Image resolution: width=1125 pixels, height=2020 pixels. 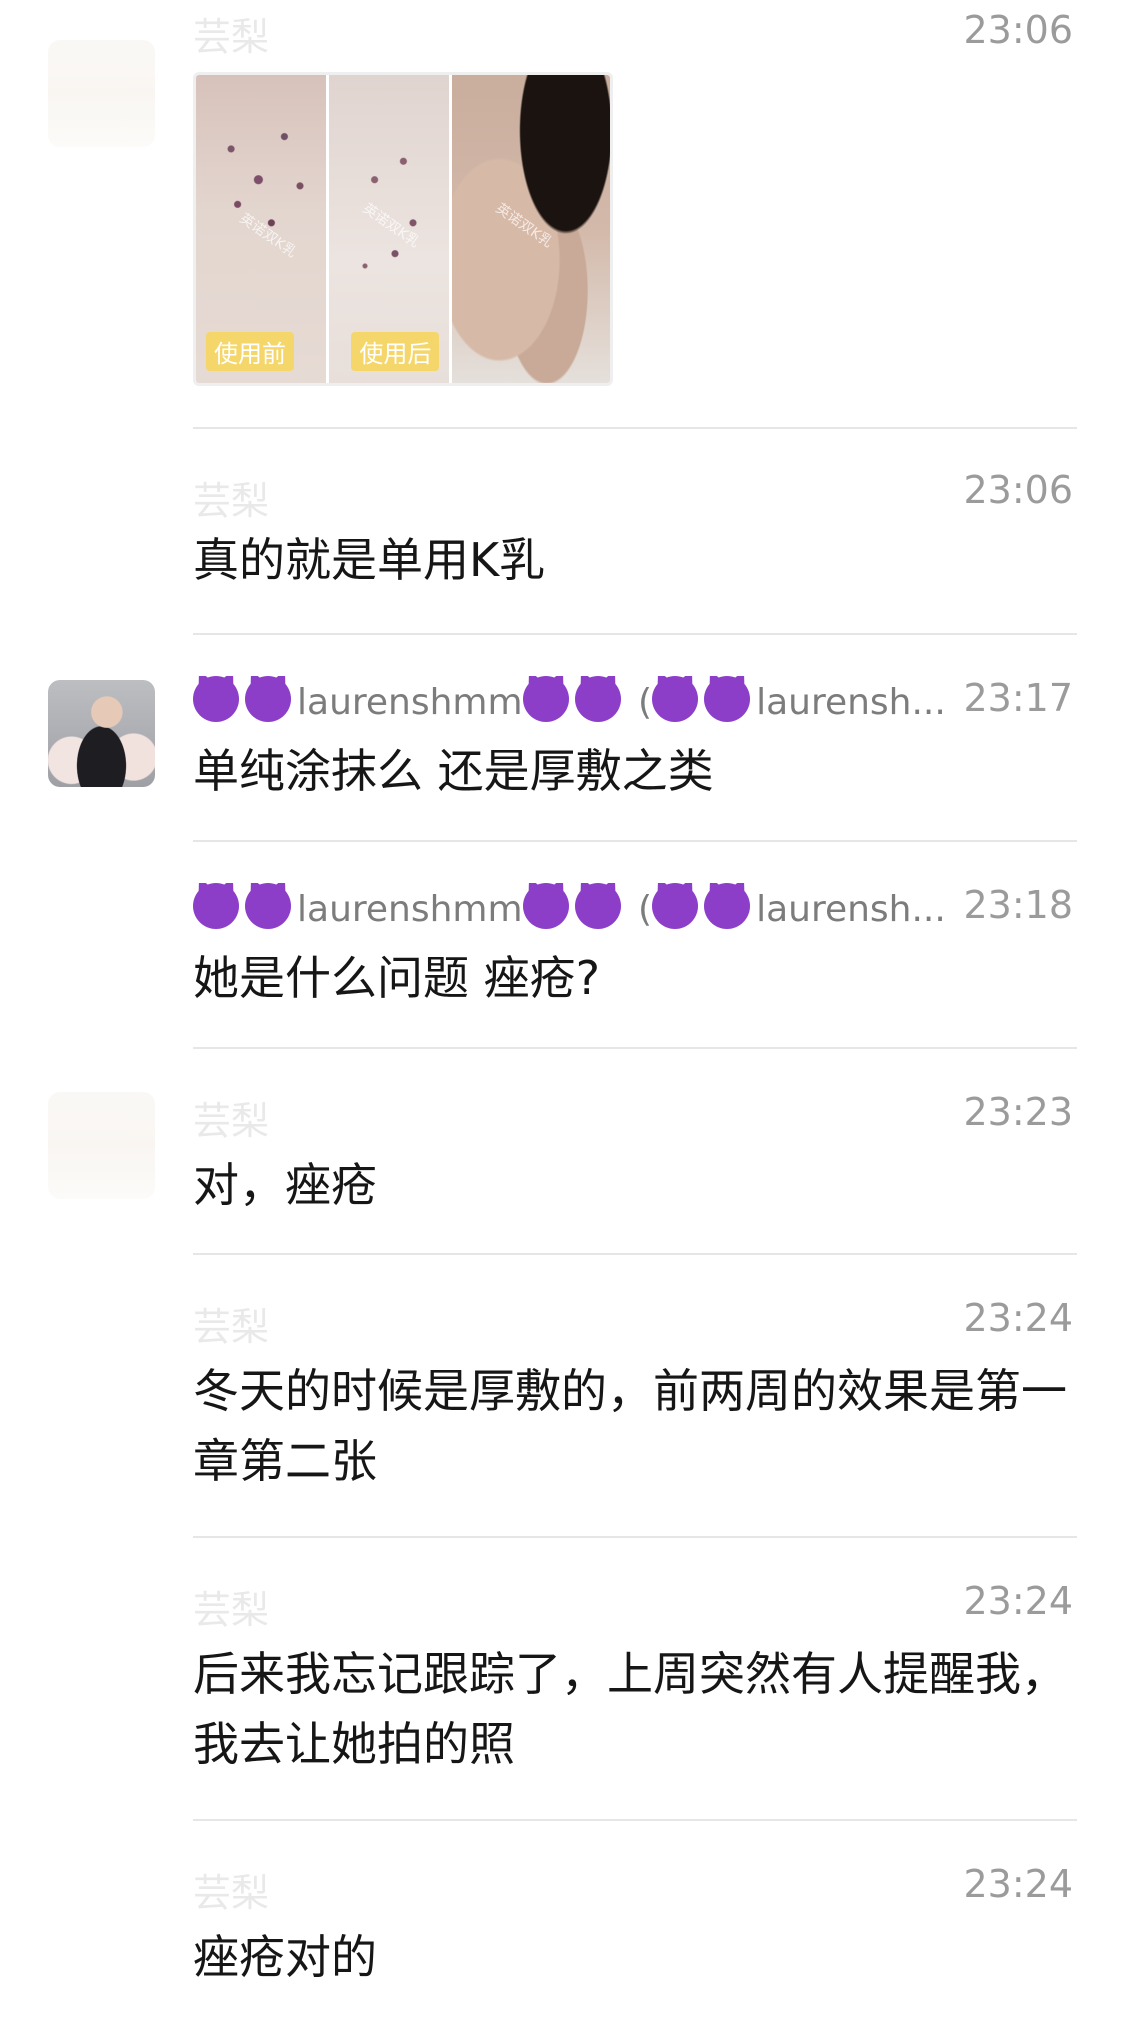 What do you see at coordinates (453, 771) in the screenshot?
I see `message-text: 单纯涂抹么 还是厚敷之类` at bounding box center [453, 771].